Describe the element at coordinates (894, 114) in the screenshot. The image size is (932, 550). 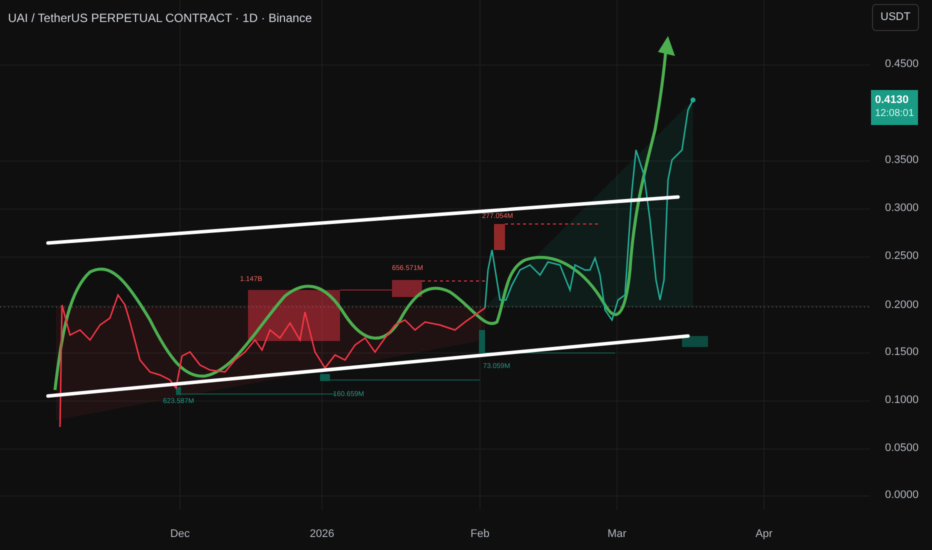
I see `candle-countdown: 12:08:01` at that location.